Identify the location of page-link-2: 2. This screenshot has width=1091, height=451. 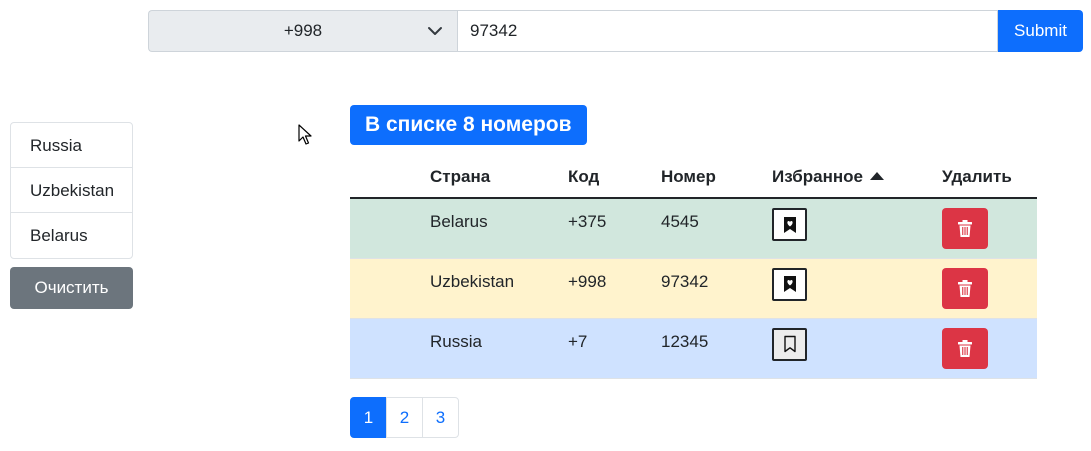
(404, 417).